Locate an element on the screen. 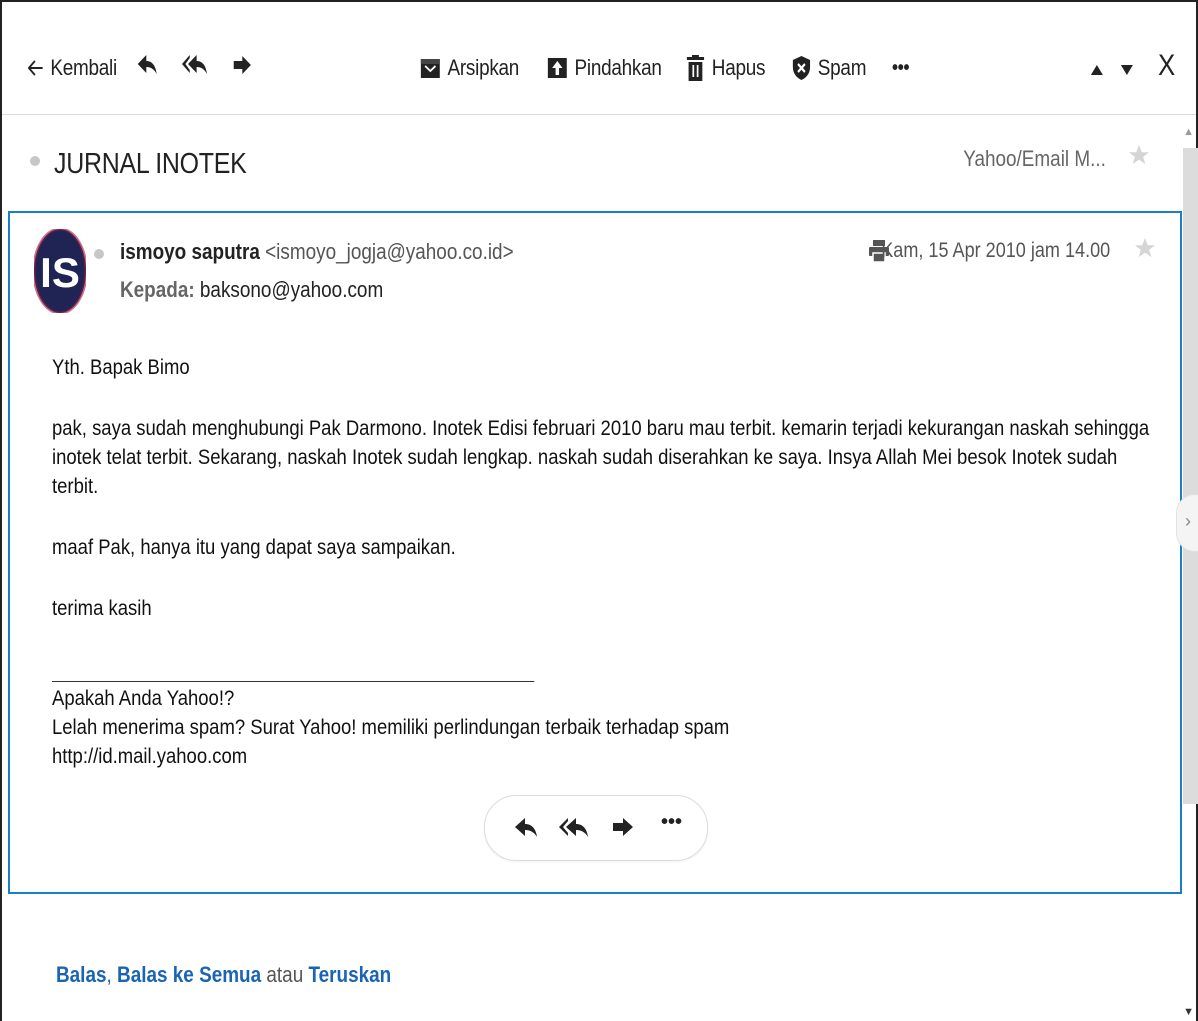  signature-divider is located at coordinates (293, 681).